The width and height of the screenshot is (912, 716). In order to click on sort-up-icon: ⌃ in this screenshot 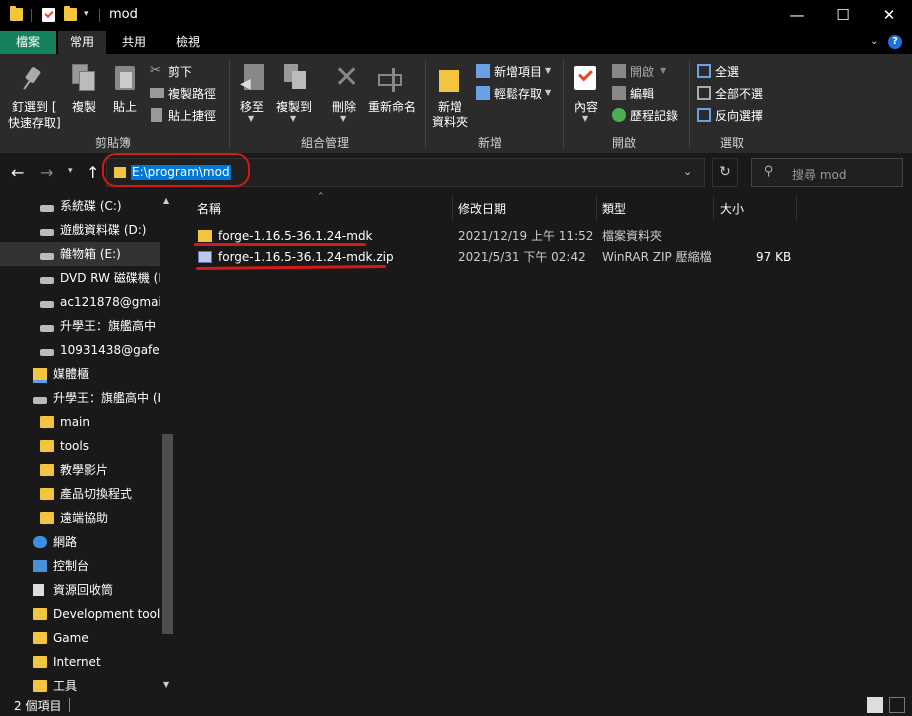, I will do `click(321, 197)`.